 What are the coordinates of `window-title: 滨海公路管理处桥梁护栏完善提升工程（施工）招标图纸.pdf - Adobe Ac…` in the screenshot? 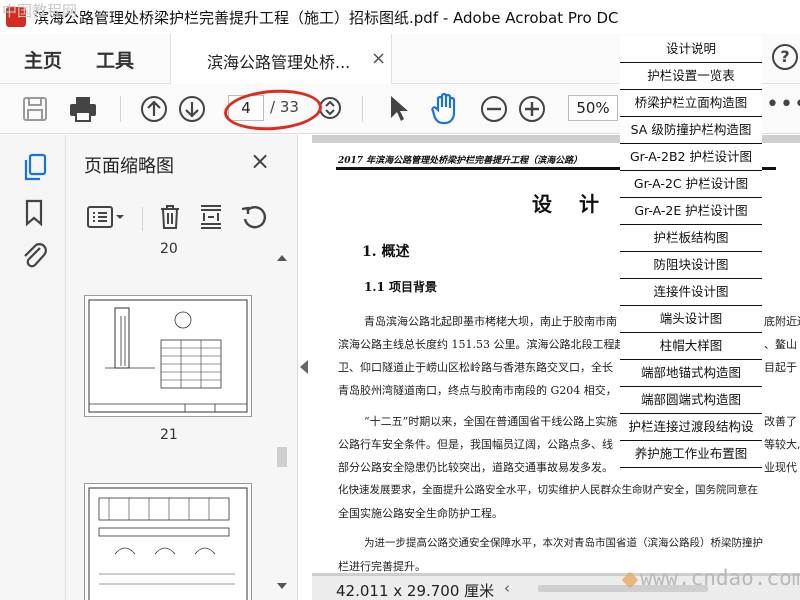 It's located at (326, 18).